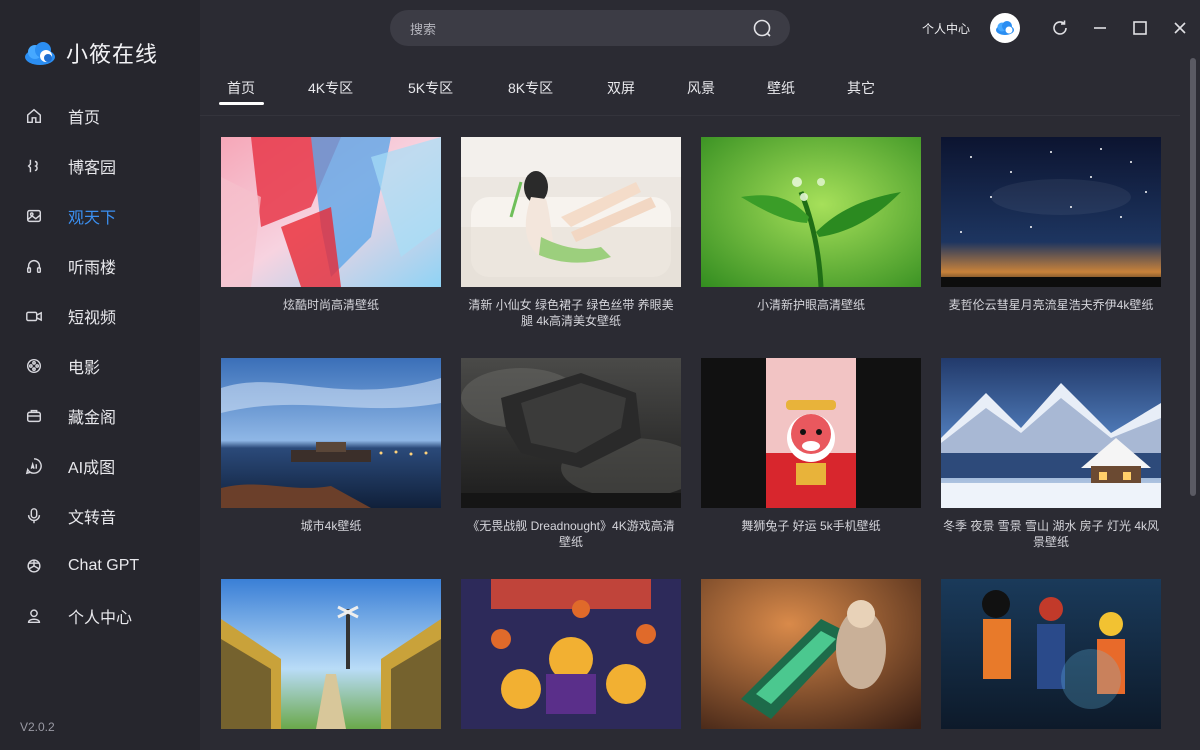 The width and height of the screenshot is (1200, 750). What do you see at coordinates (92, 518) in the screenshot?
I see `sidebar-item-label: 文转音` at bounding box center [92, 518].